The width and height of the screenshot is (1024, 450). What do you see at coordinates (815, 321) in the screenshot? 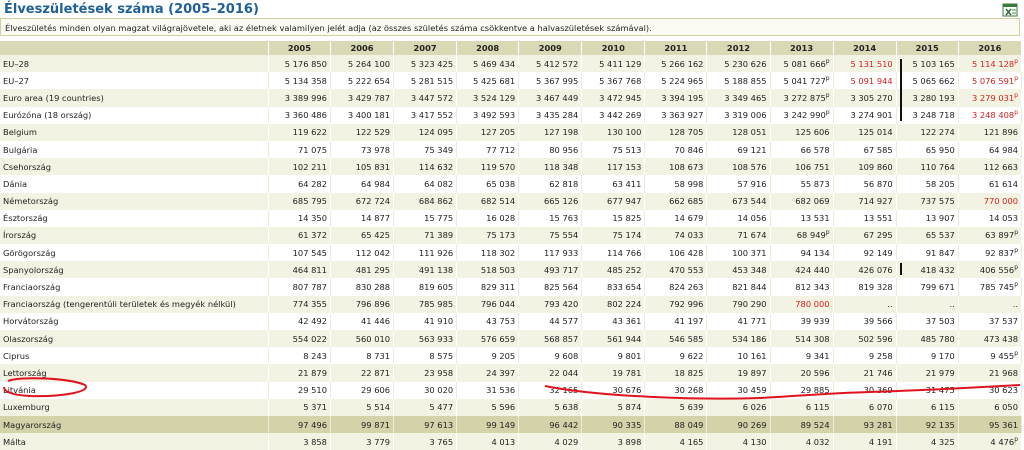
I see `cell-value: 39 939` at bounding box center [815, 321].